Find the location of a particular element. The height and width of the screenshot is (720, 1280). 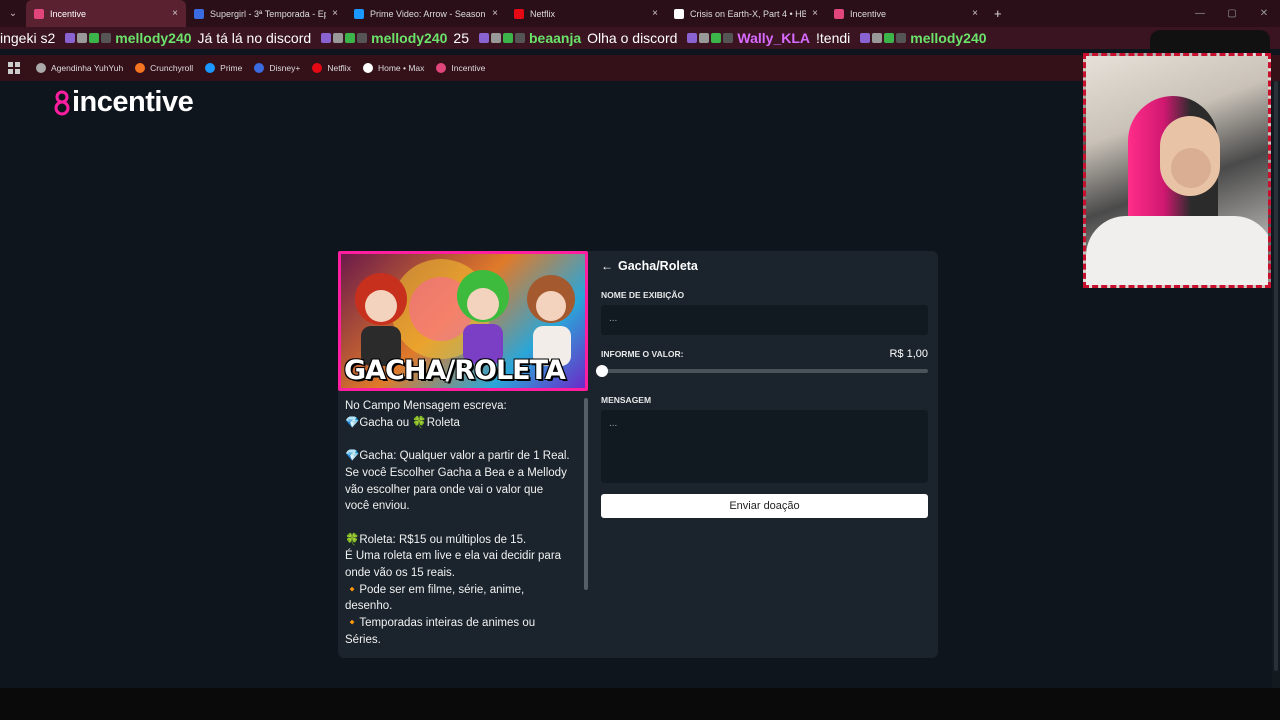

chat-text: Olha o discord is located at coordinates (632, 38).